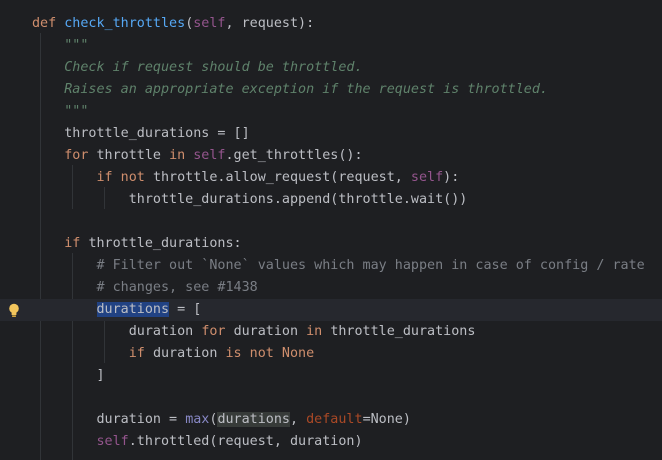 The image size is (662, 460). I want to click on code-text: if duration is not None, so click(173, 354).